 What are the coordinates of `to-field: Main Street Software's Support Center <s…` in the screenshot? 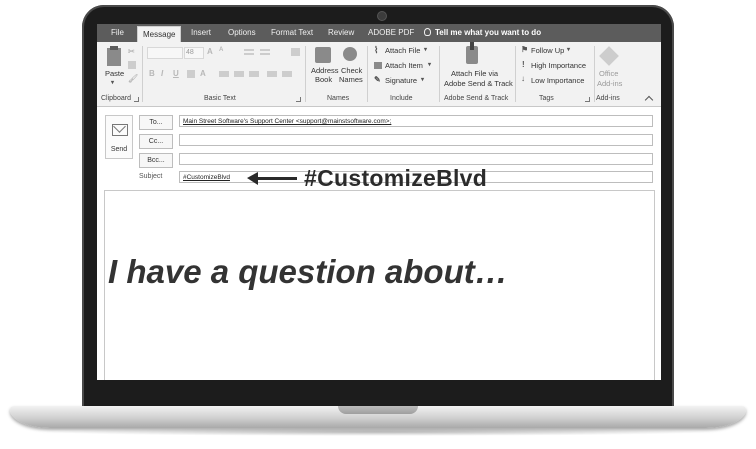 It's located at (416, 121).